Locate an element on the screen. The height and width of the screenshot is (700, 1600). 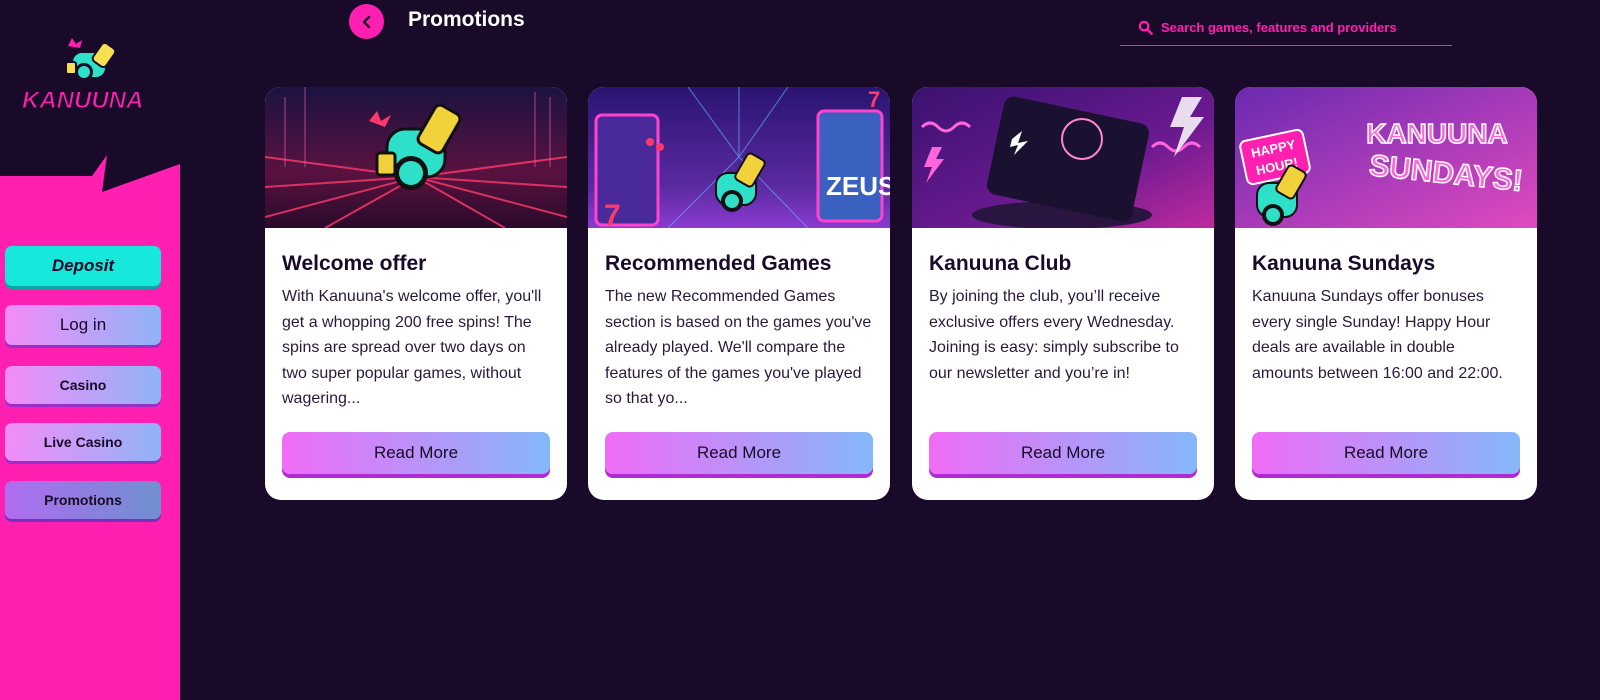
page-title: Promotions is located at coordinates (466, 19).